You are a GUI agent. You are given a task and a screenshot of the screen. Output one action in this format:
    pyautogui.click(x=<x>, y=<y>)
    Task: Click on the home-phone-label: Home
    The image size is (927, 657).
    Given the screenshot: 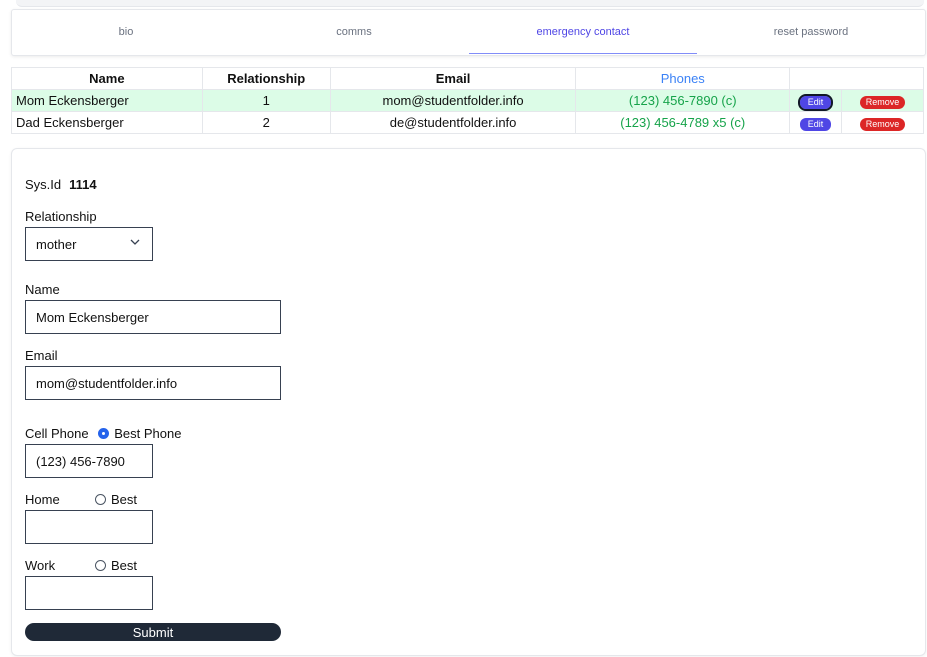 What is the action you would take?
    pyautogui.click(x=42, y=499)
    